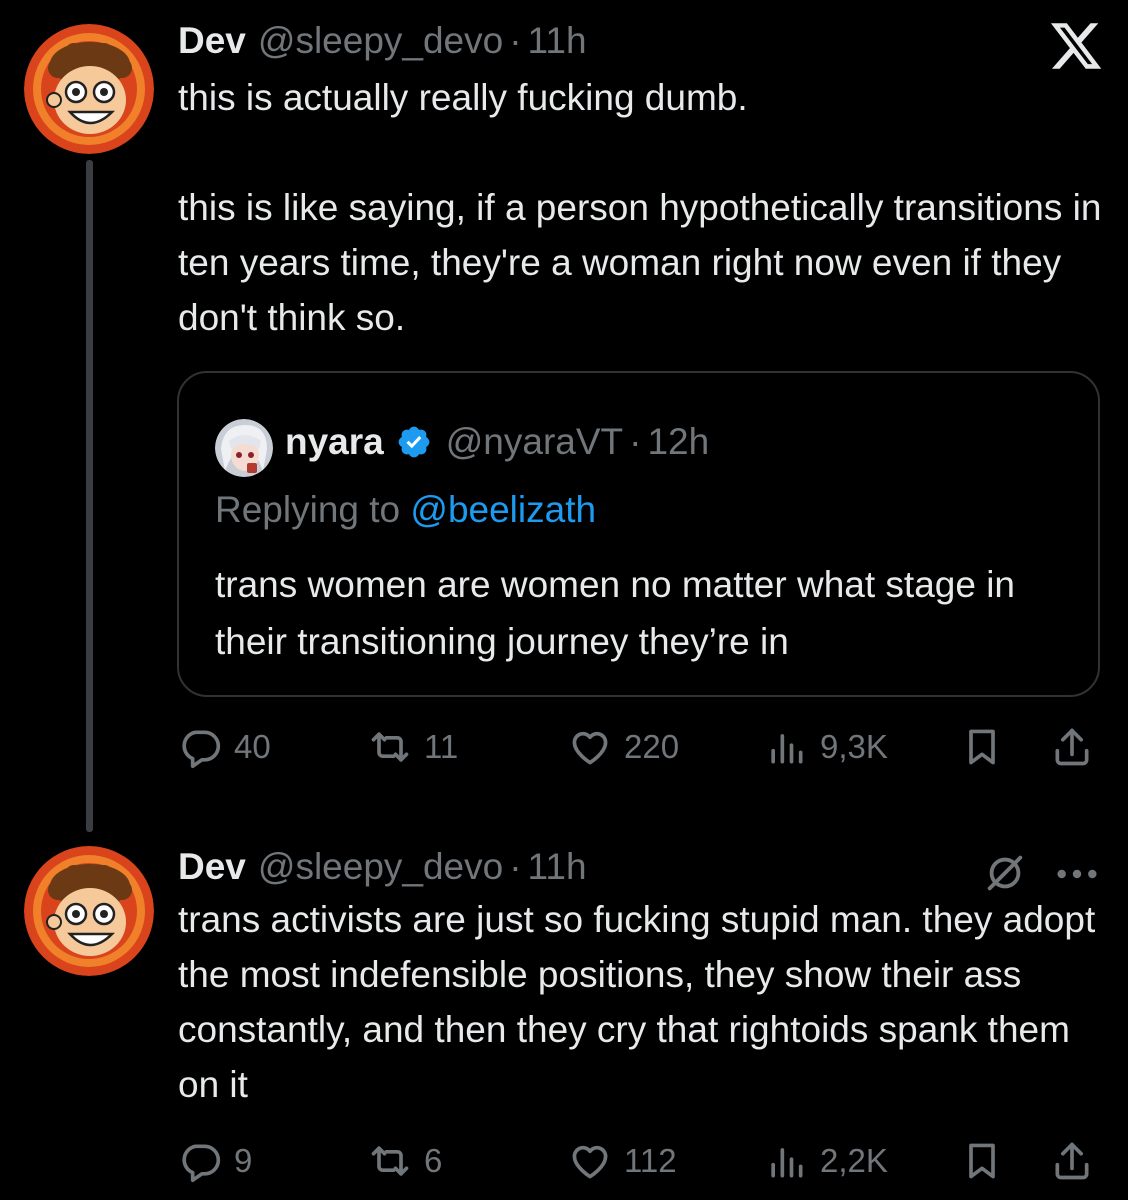  Describe the element at coordinates (441, 746) in the screenshot. I see `retweet-count: 11` at that location.